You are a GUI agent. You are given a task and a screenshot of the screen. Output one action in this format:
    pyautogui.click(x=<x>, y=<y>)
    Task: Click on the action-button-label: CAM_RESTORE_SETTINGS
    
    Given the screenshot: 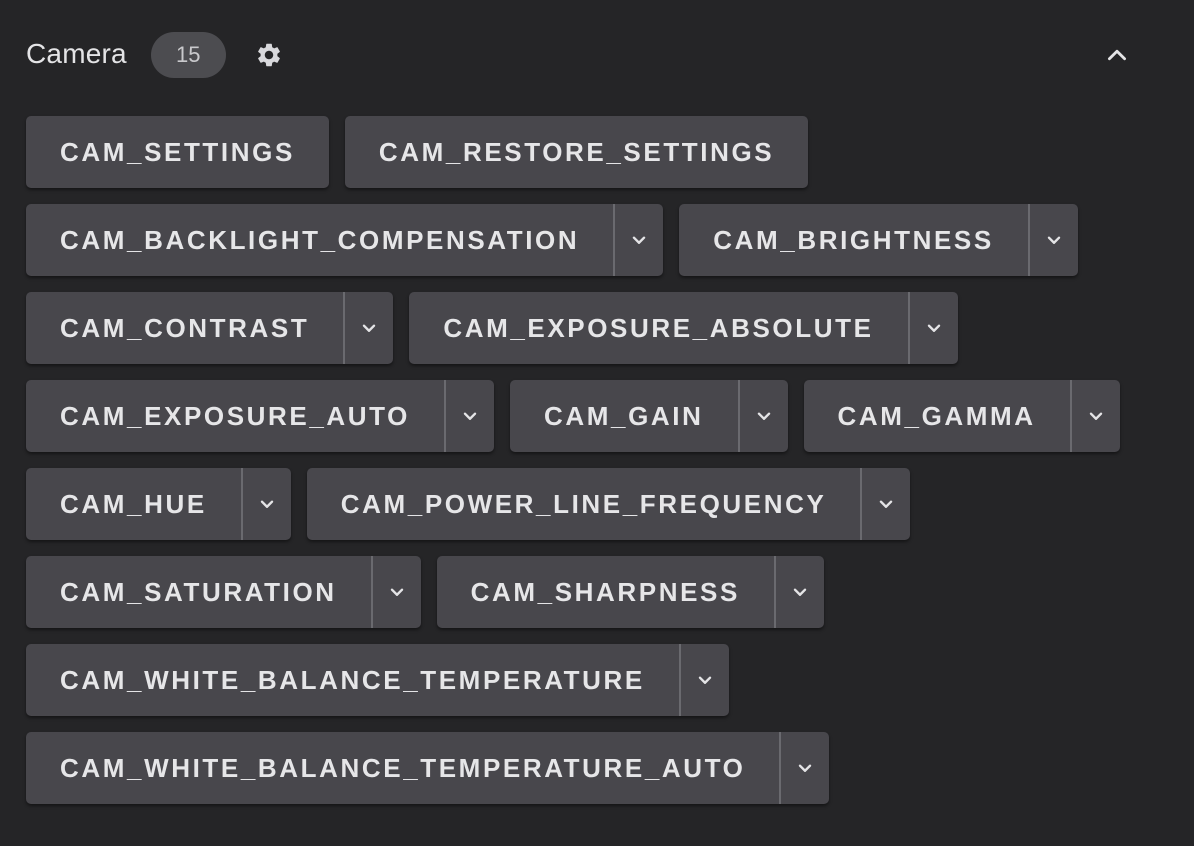 What is the action you would take?
    pyautogui.click(x=576, y=152)
    